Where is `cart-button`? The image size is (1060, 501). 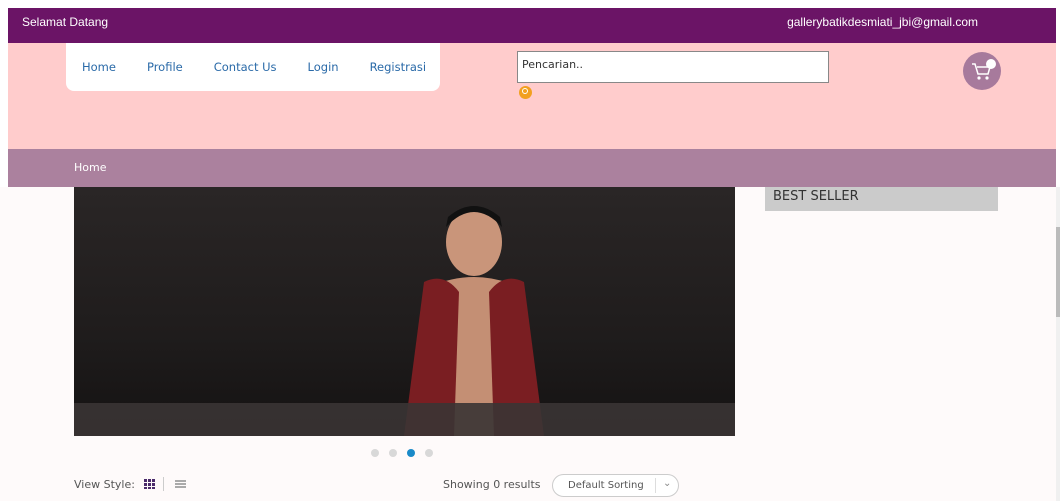
cart-button is located at coordinates (982, 71).